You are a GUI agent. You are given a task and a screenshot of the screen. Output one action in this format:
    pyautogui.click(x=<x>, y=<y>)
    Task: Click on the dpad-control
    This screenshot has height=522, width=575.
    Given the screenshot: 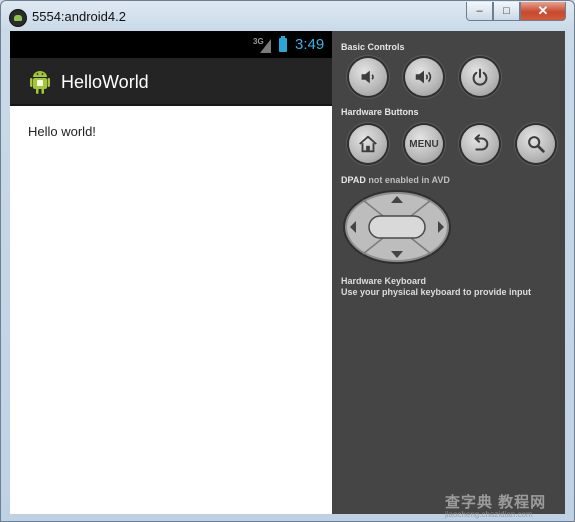 What is the action you would take?
    pyautogui.click(x=397, y=227)
    